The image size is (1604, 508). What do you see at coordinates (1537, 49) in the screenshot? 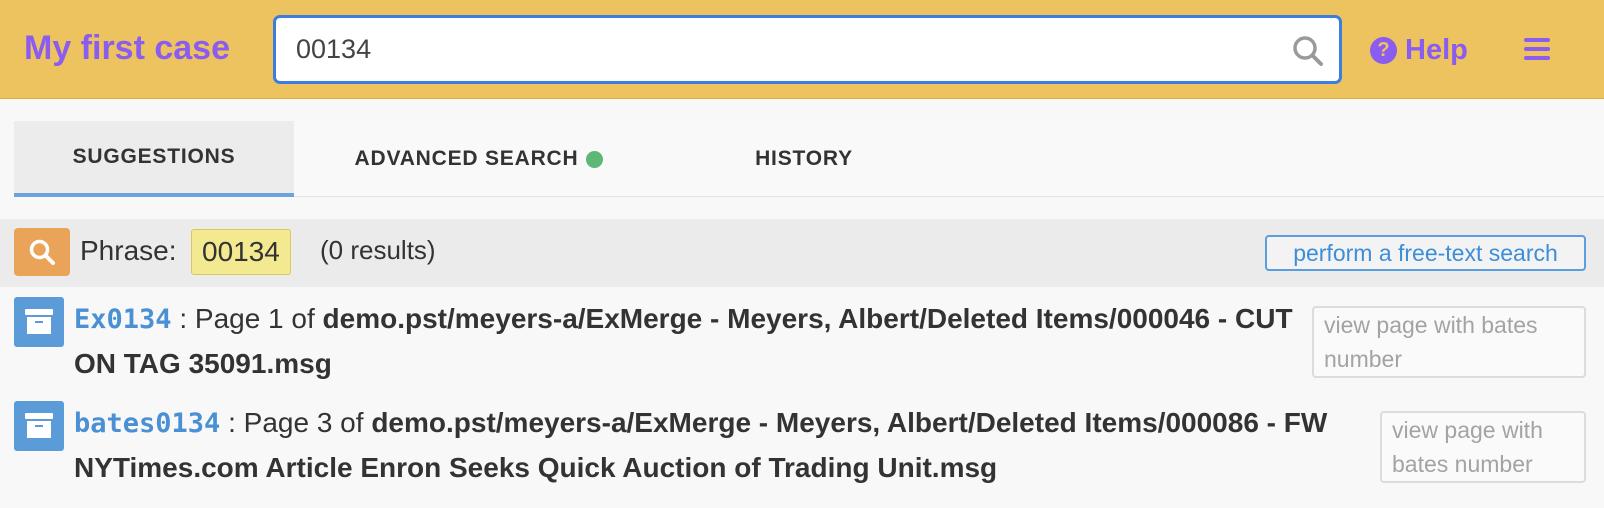
I see `hamburger-menu-icon` at bounding box center [1537, 49].